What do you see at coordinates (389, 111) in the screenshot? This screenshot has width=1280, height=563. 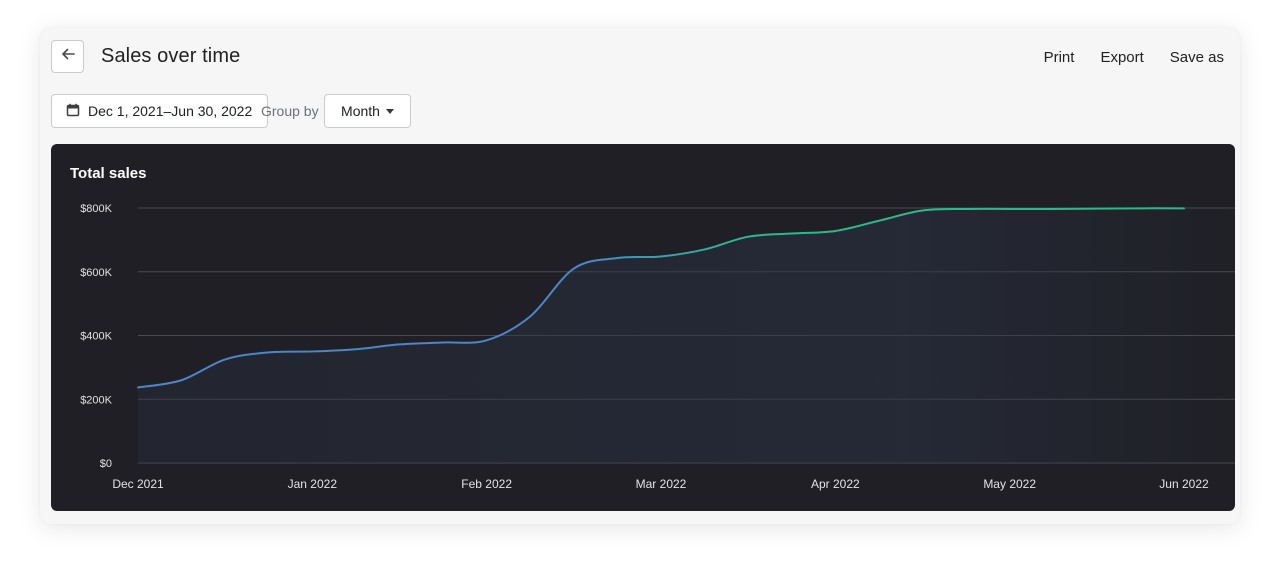 I see `caret-down-icon` at bounding box center [389, 111].